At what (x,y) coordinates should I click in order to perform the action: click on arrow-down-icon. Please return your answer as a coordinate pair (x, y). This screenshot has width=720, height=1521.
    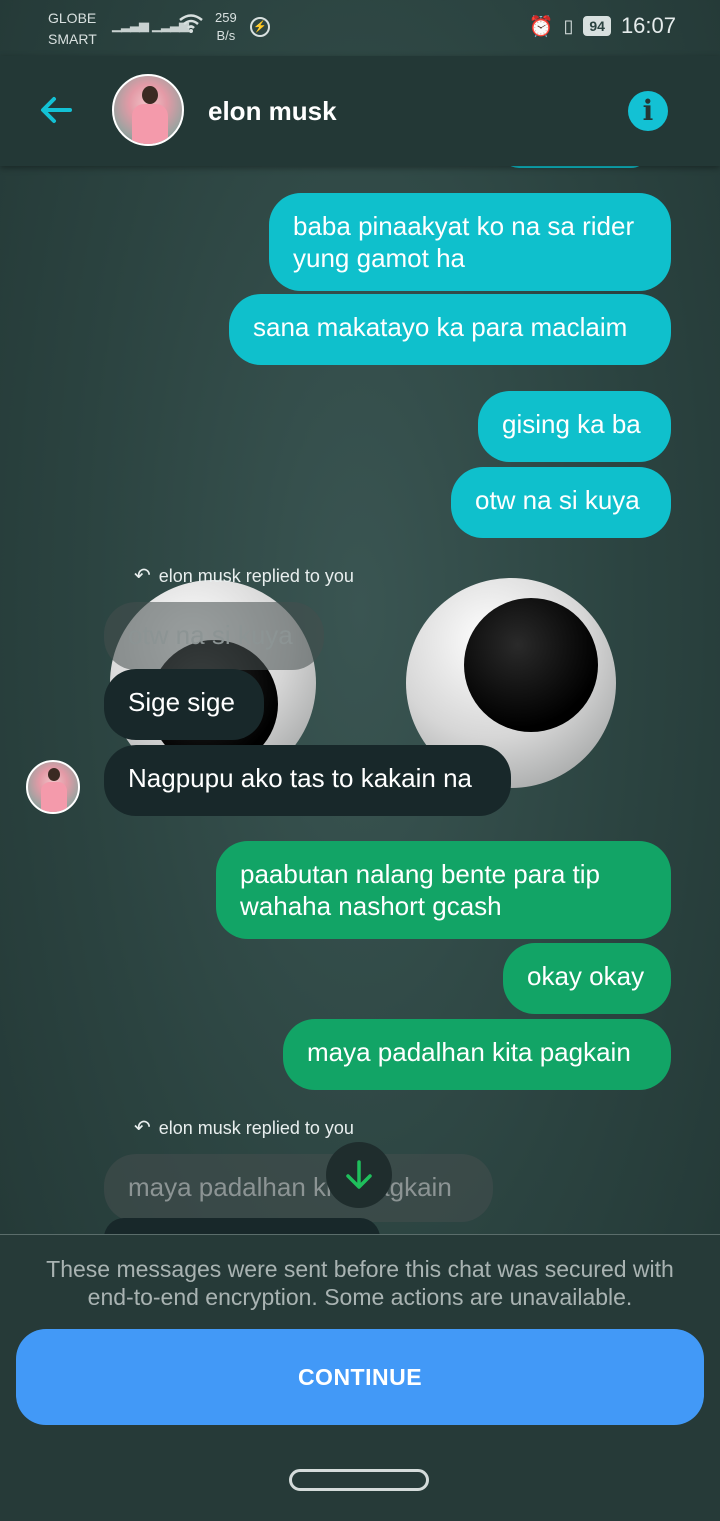
    Looking at the image, I should click on (359, 1174).